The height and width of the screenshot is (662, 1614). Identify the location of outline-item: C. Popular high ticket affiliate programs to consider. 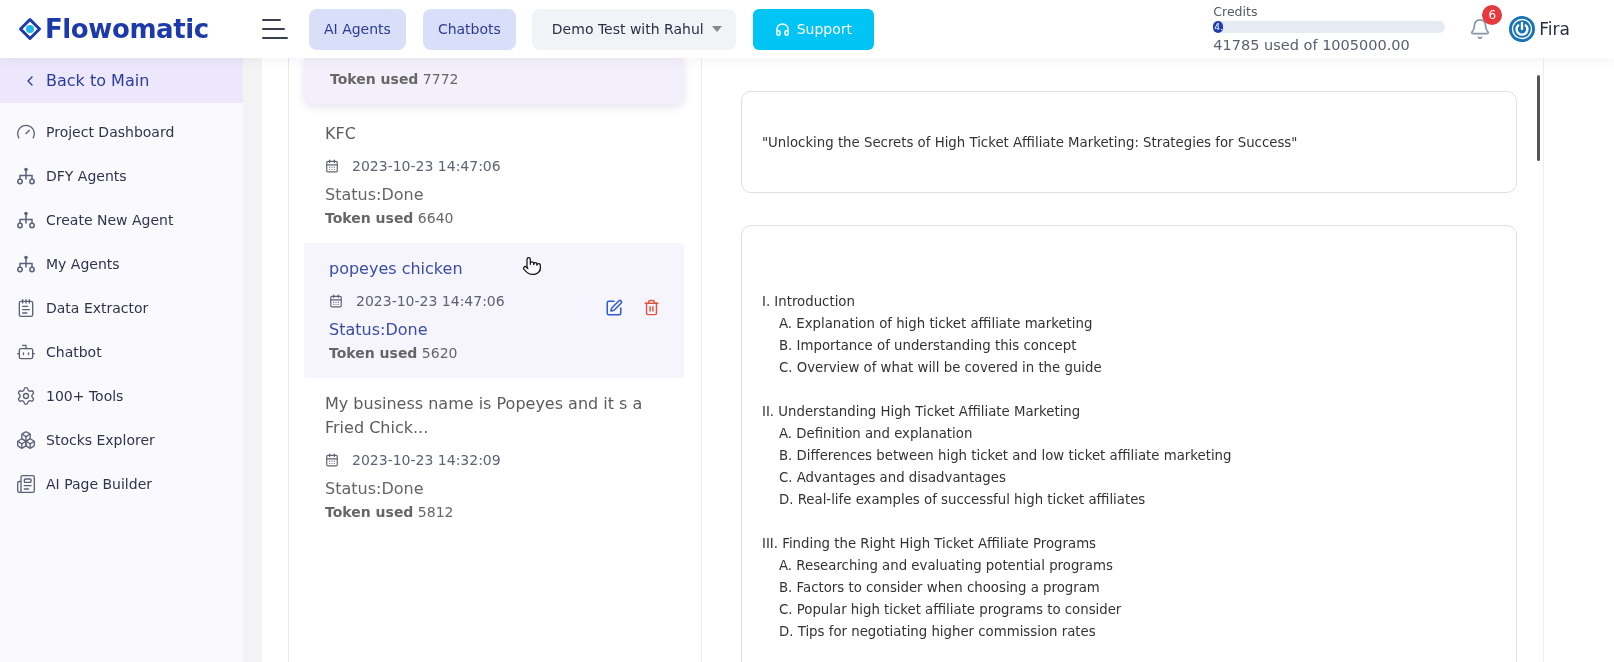
(950, 610).